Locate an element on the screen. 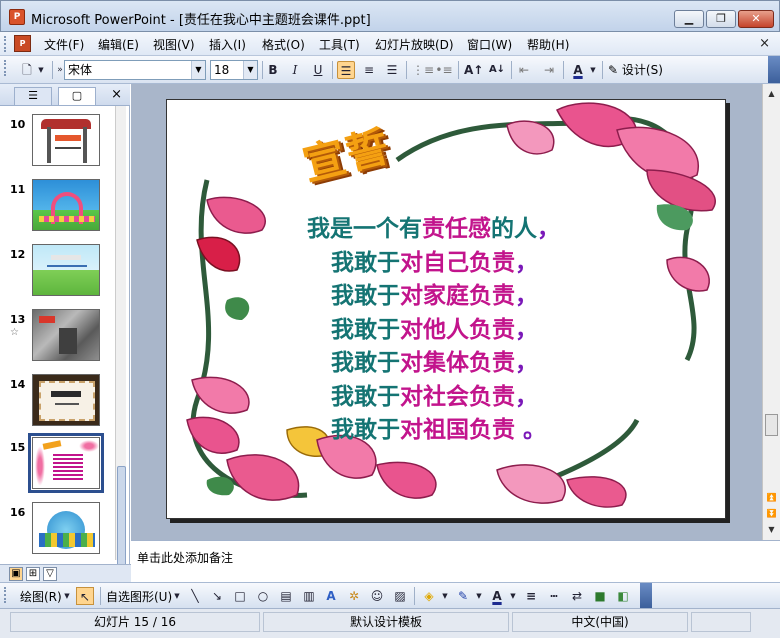  autoshapes-dropdown-icon: ▼ is located at coordinates (177, 596).